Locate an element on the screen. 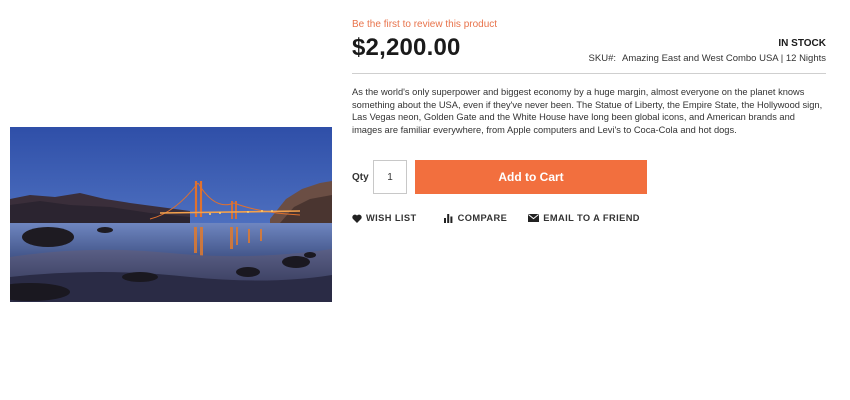  divider is located at coordinates (589, 73).